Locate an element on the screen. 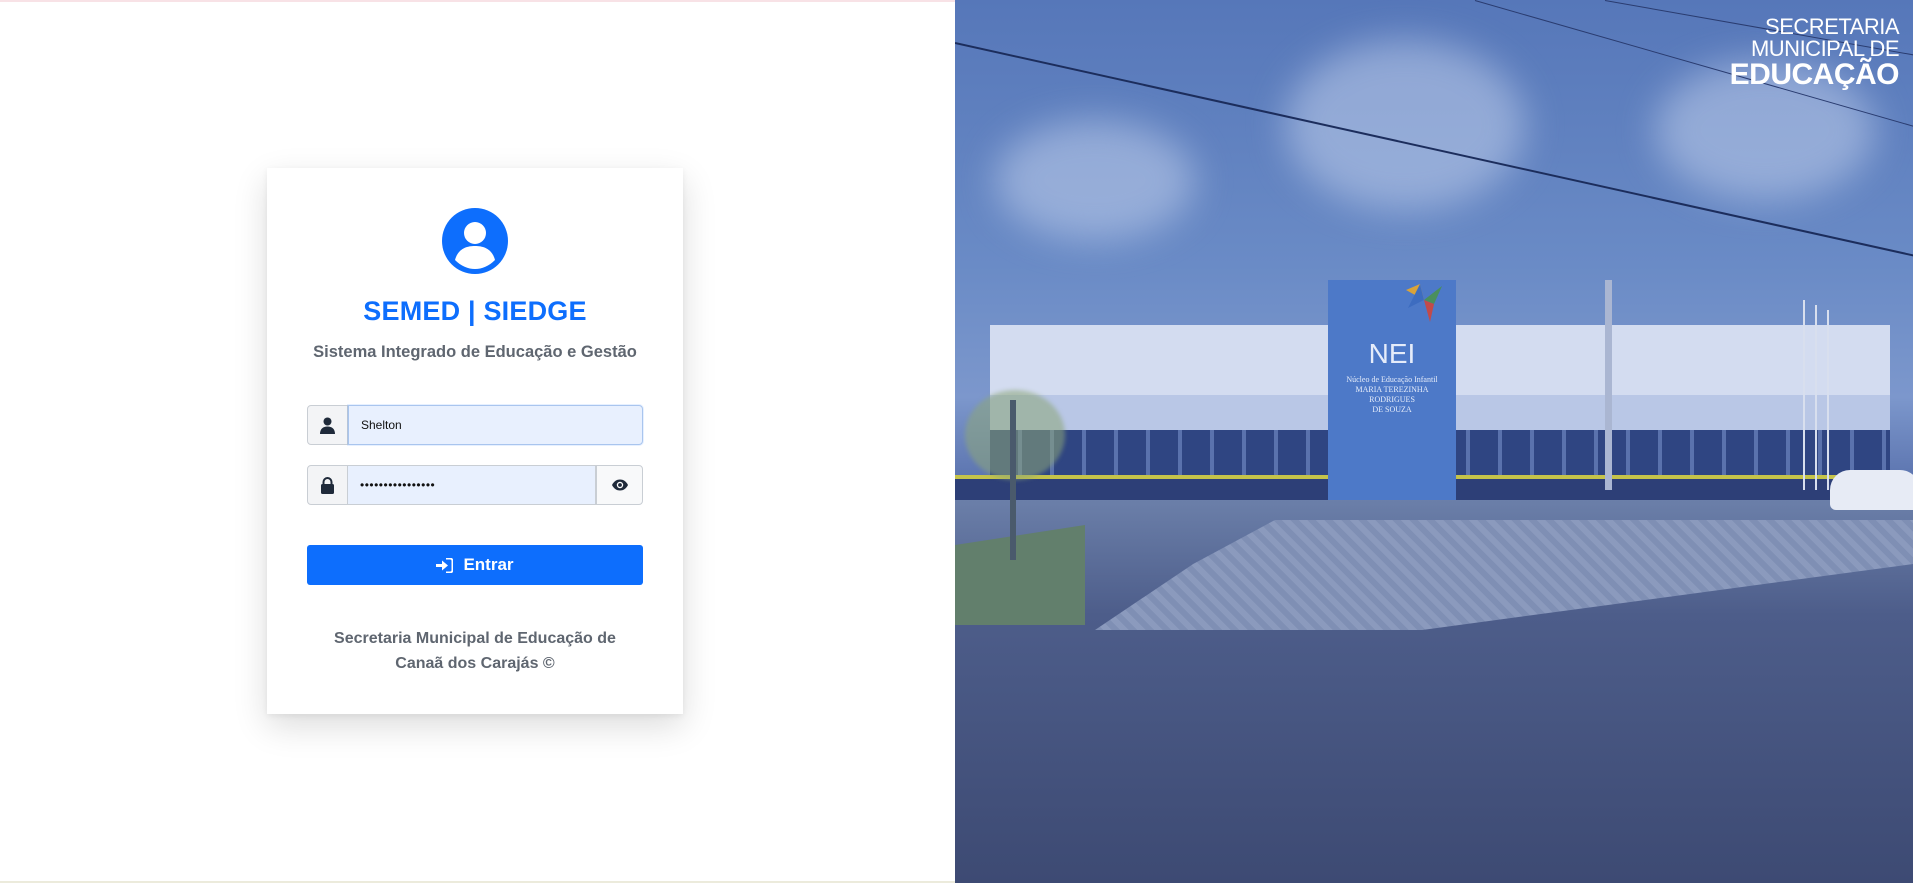 The image size is (1913, 883). password-addon is located at coordinates (327, 485).